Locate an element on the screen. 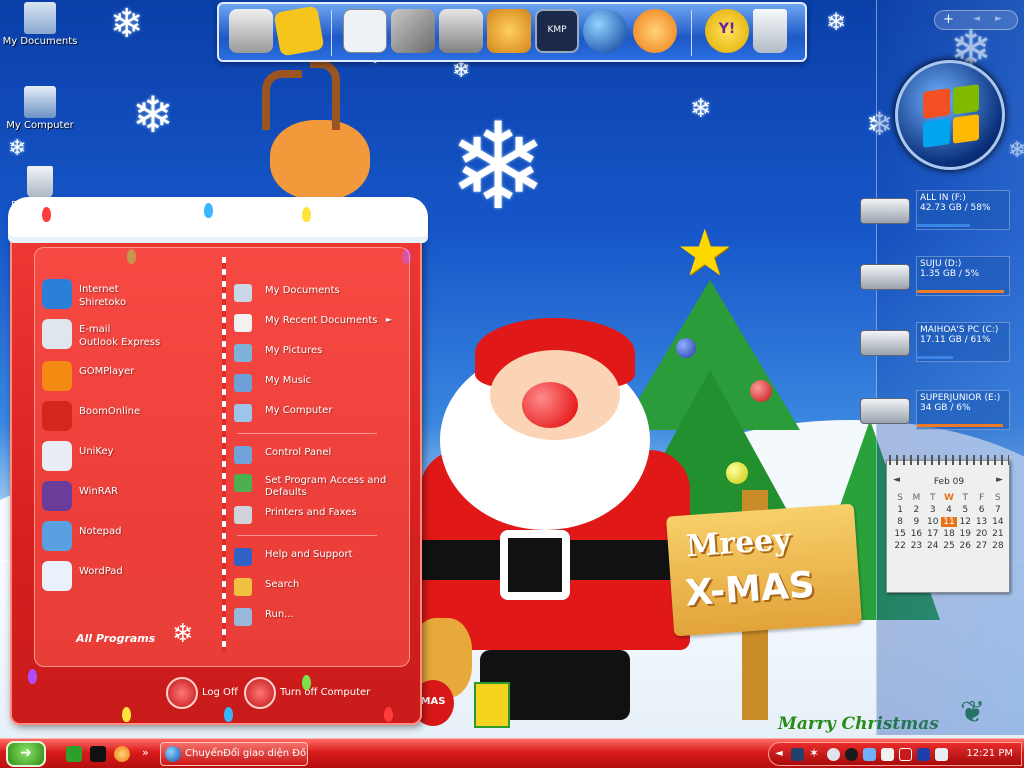 This screenshot has width=1024, height=768. globe-icon is located at coordinates (605, 31).